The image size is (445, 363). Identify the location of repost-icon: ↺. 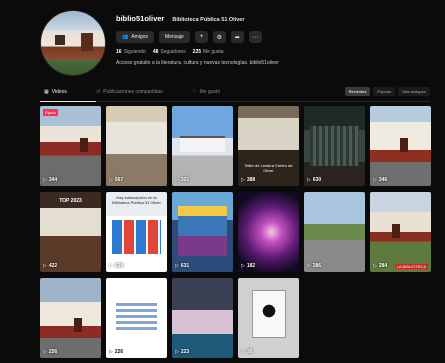
(98, 92).